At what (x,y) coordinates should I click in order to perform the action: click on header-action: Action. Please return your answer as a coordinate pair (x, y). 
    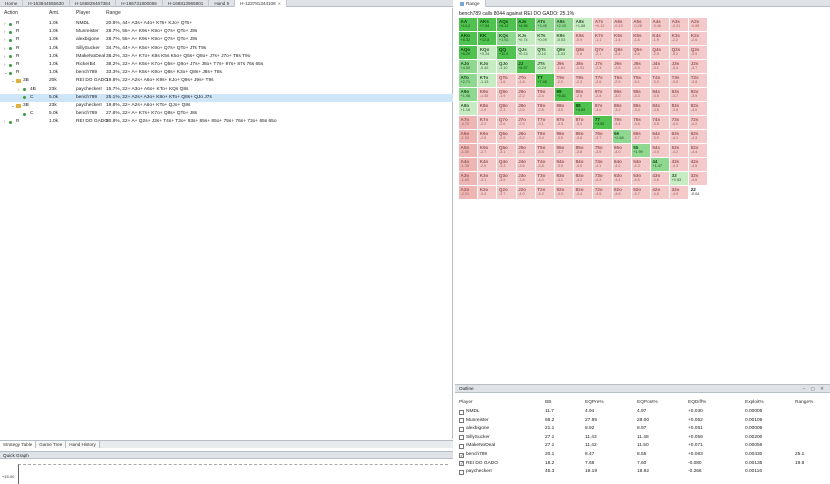
    Looking at the image, I should click on (11, 13).